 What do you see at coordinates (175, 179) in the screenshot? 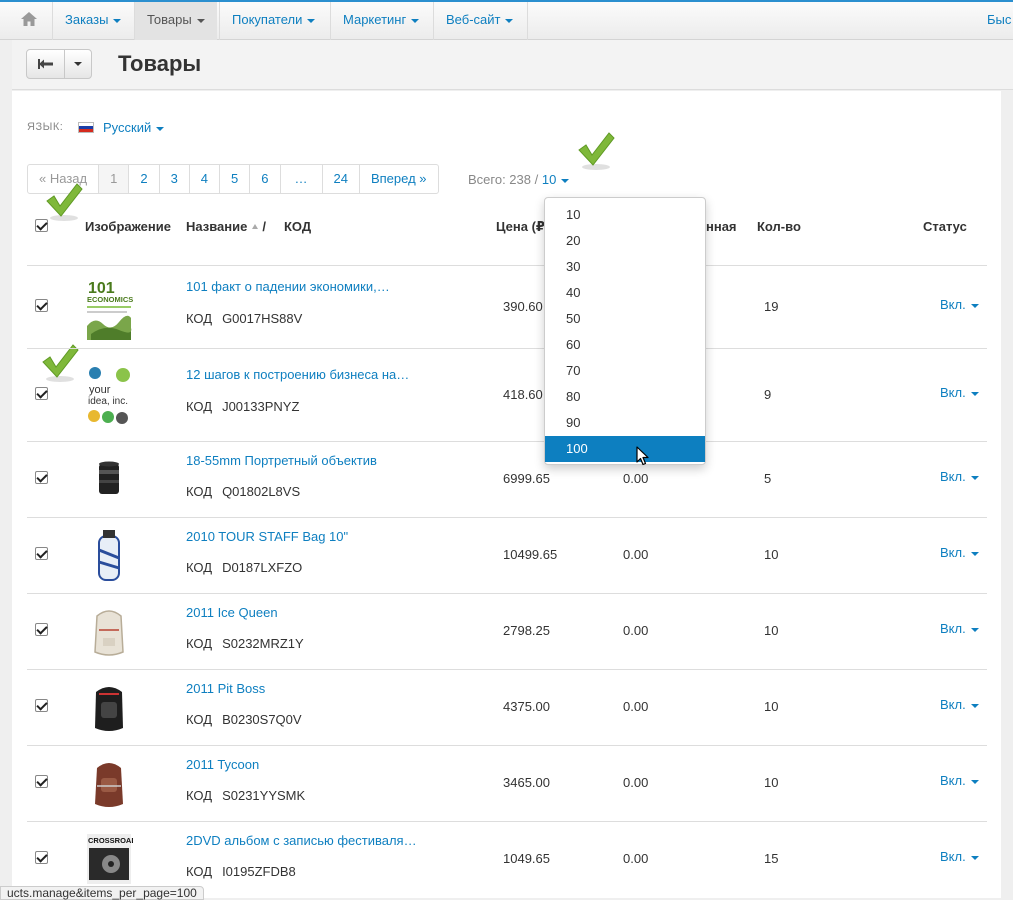
I see `pagination-page: 3` at bounding box center [175, 179].